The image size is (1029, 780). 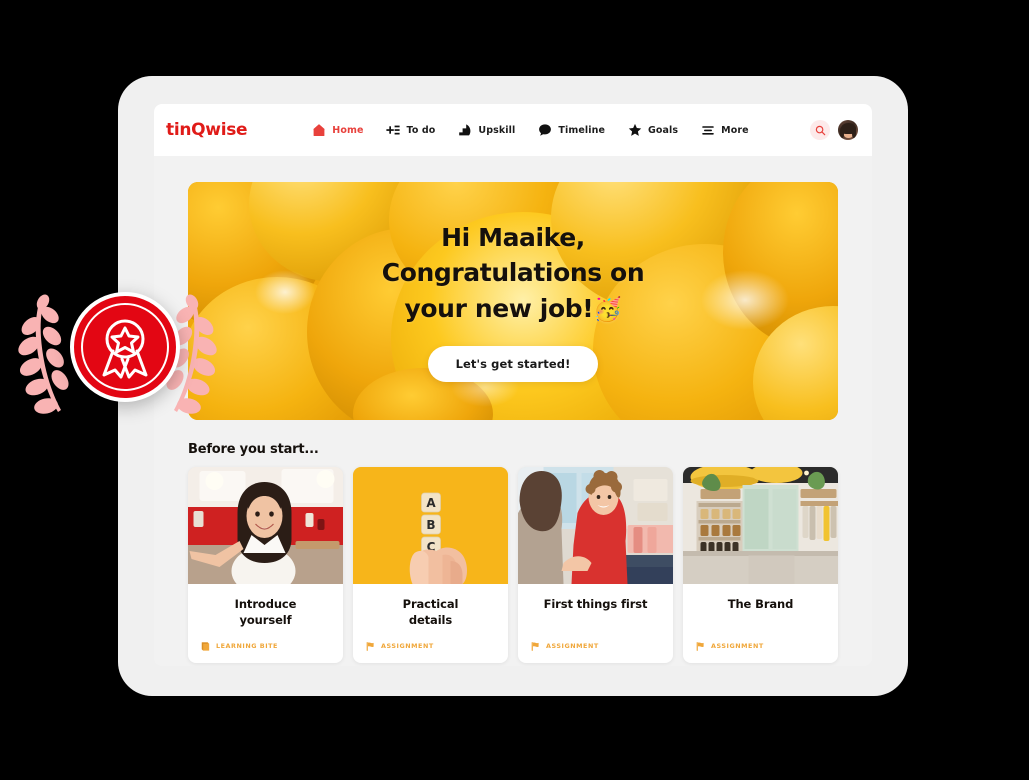 I want to click on nav-menu: Home To do Upskill Timeline Goals More, so click(x=530, y=130).